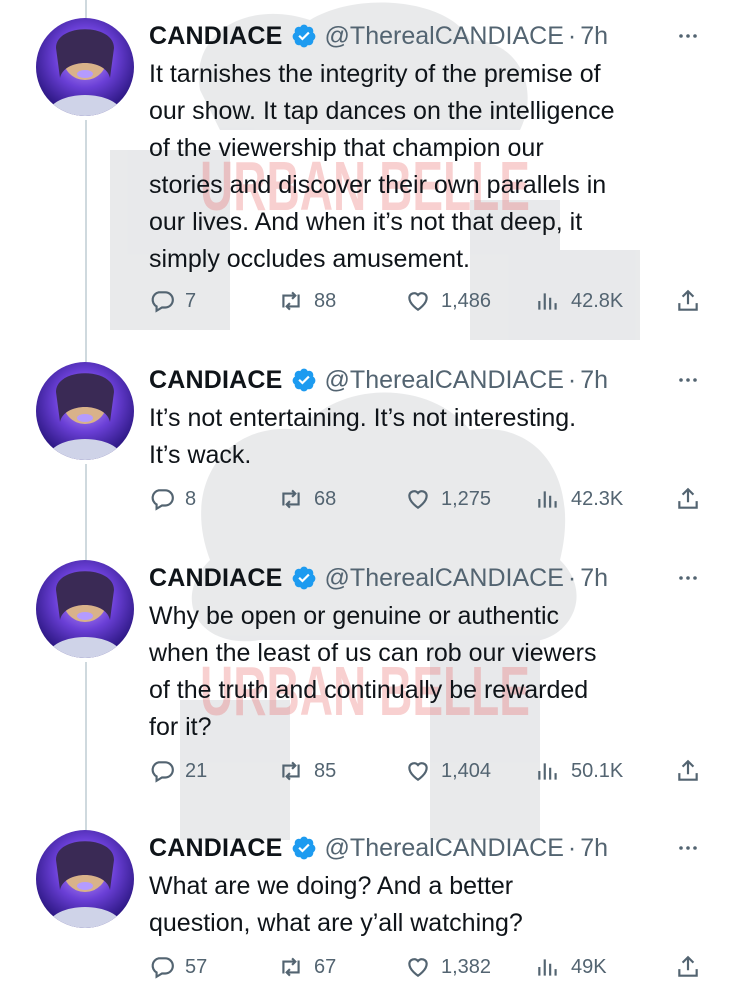  Describe the element at coordinates (466, 966) in the screenshot. I see `like-count: 1,382` at that location.